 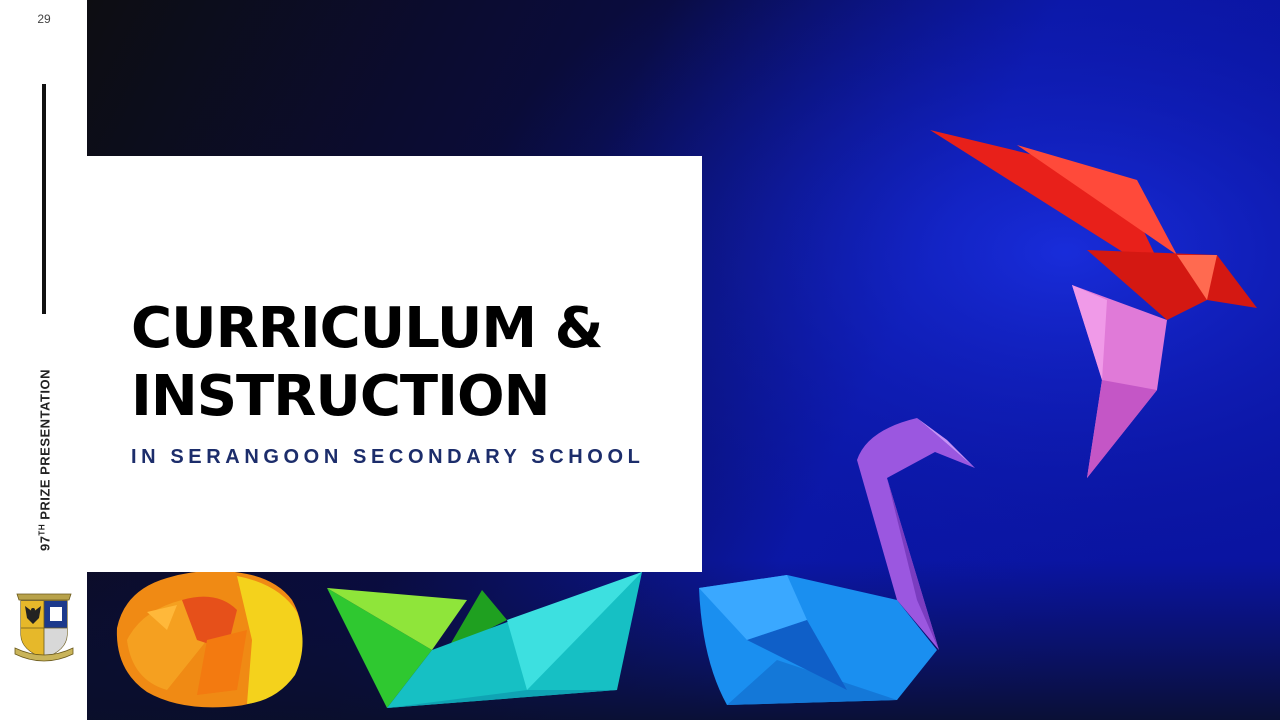 I want to click on event-label: 97TH PRIZE PRESENTATION, so click(x=44, y=460).